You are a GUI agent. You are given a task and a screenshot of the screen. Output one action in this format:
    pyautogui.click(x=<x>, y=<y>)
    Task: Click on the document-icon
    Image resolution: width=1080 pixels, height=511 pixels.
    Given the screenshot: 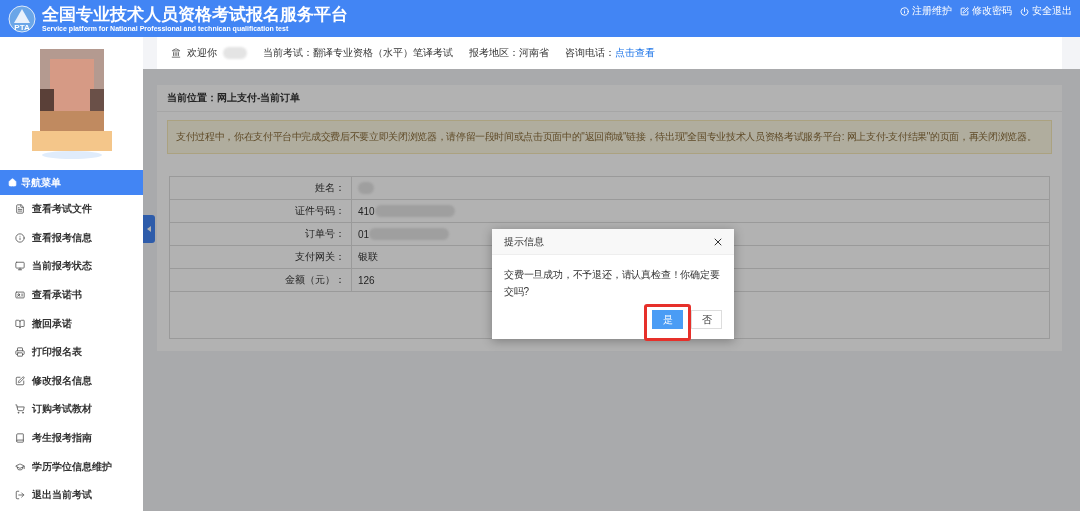 What is the action you would take?
    pyautogui.click(x=20, y=209)
    